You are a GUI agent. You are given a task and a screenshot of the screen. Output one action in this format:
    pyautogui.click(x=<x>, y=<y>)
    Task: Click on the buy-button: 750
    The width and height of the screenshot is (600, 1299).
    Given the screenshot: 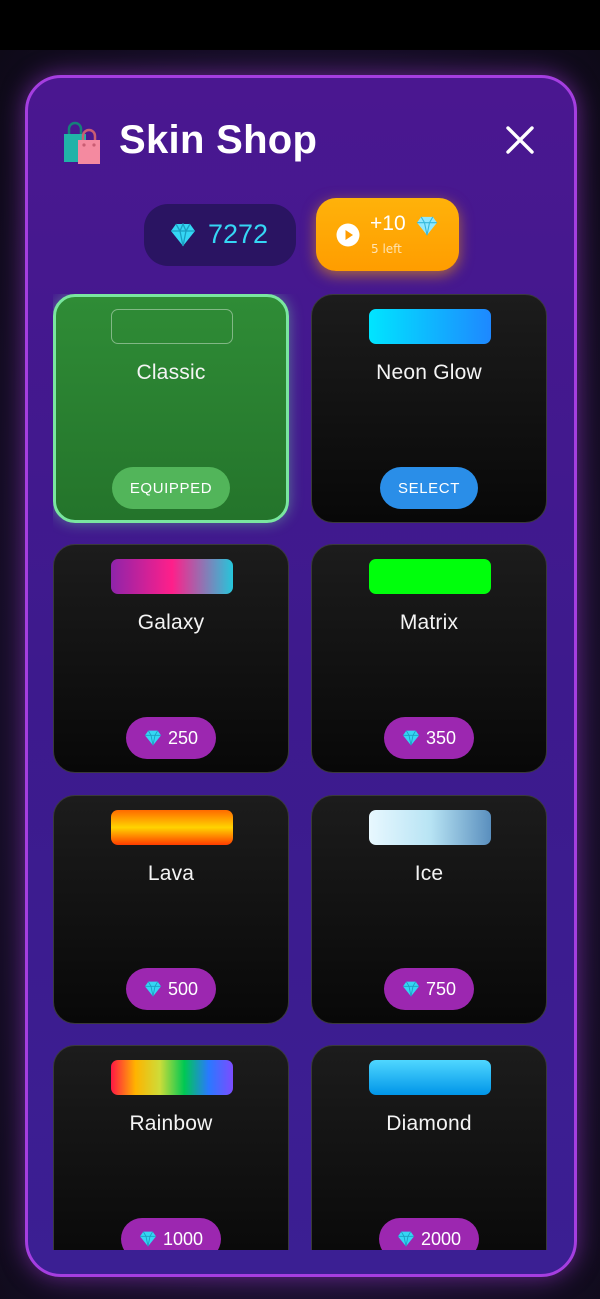 What is the action you would take?
    pyautogui.click(x=429, y=989)
    